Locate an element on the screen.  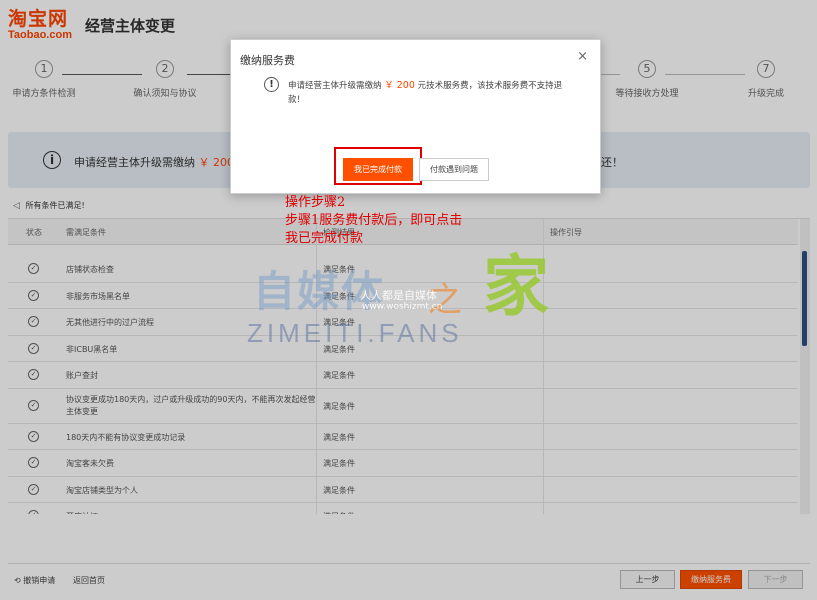
annotation-line-2: 步骤1服务费付款后，即可点击 is located at coordinates (374, 220).